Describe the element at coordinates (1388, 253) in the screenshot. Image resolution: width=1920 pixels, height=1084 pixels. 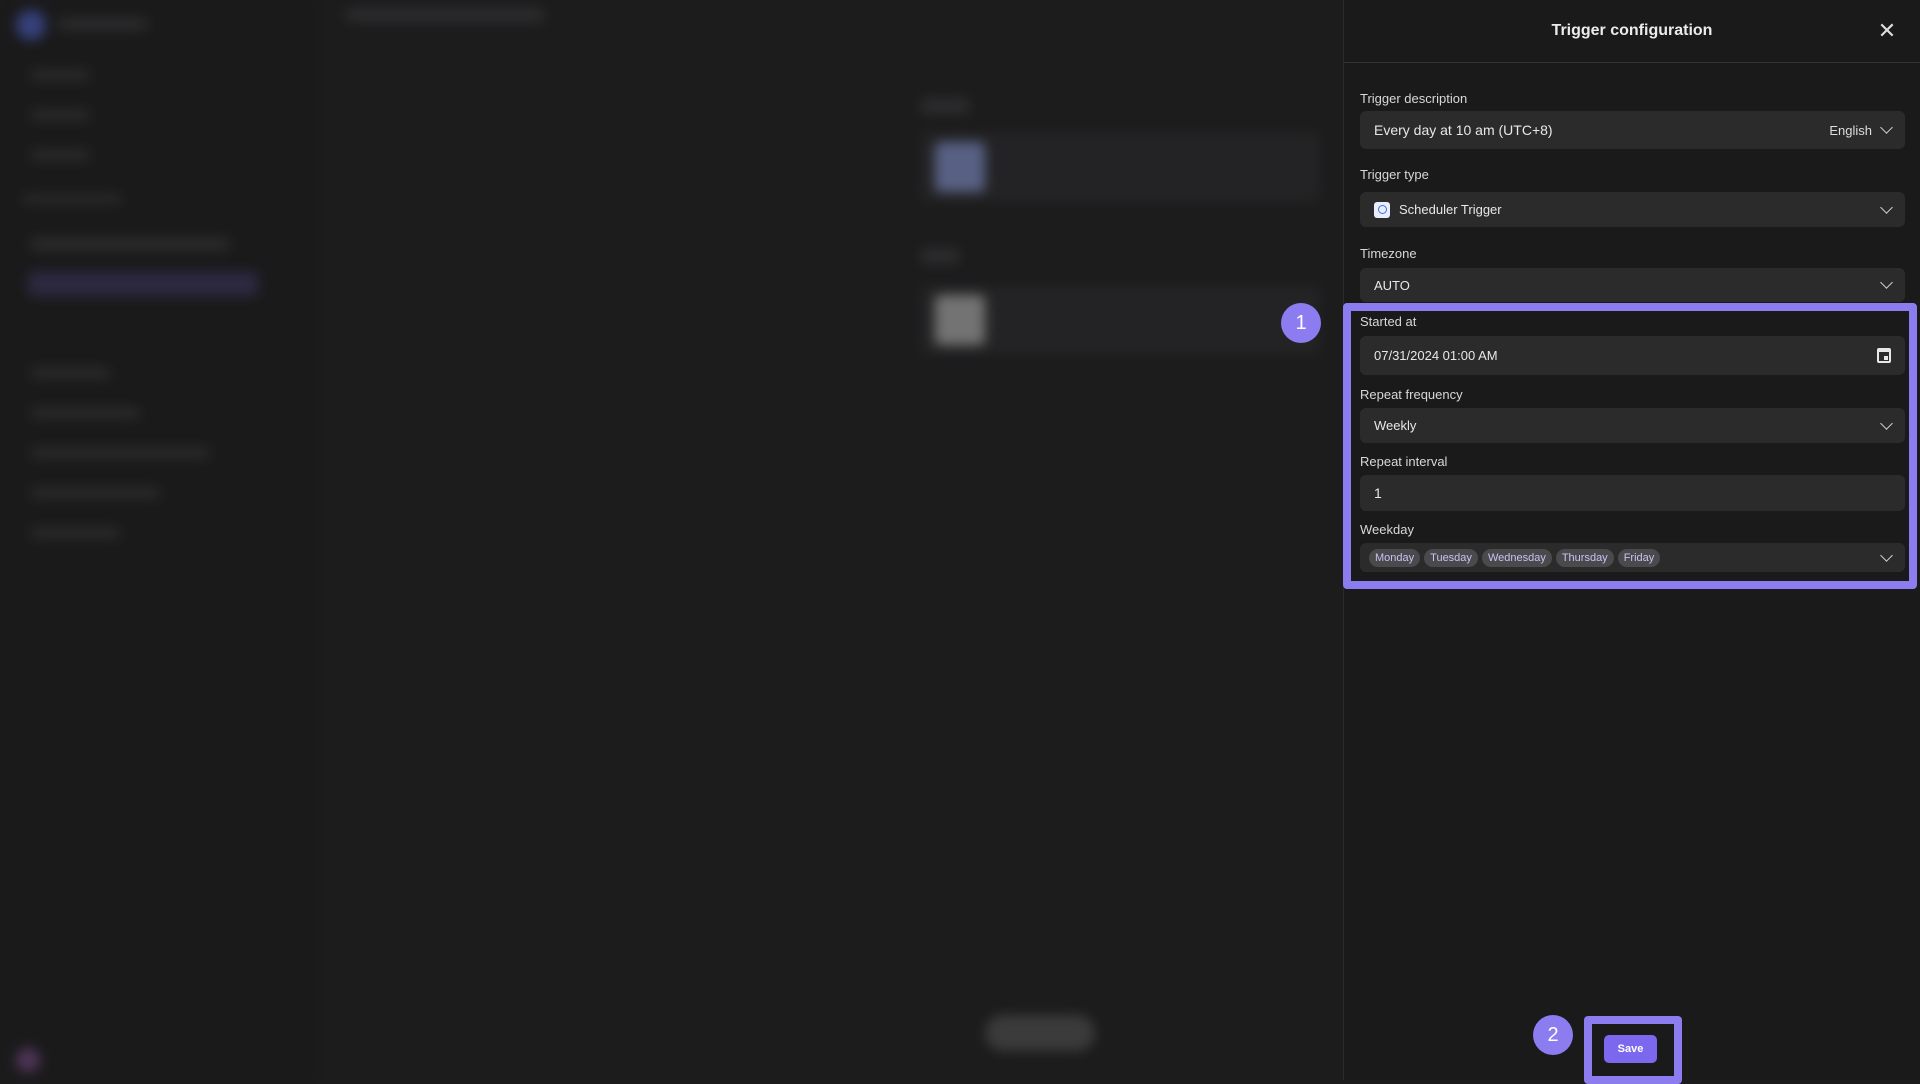
I see `timezone-label: Timezone` at that location.